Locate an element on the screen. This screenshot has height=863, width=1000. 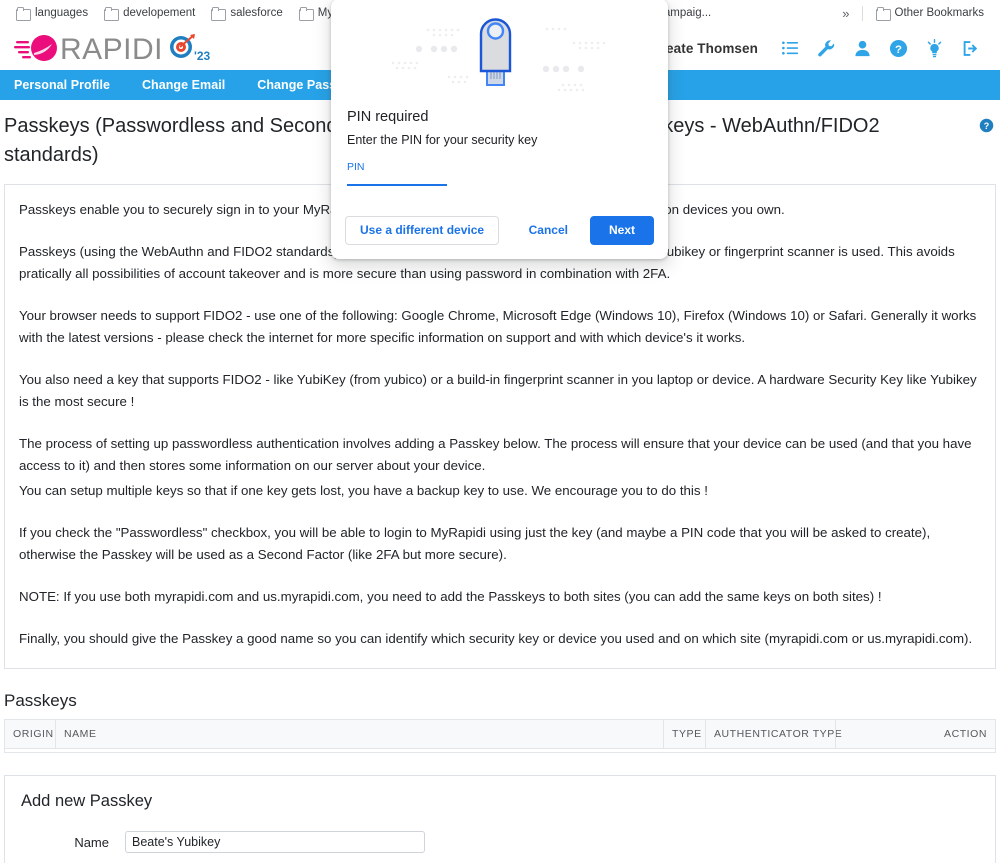
user-name: Beate Thomsen is located at coordinates (707, 48).